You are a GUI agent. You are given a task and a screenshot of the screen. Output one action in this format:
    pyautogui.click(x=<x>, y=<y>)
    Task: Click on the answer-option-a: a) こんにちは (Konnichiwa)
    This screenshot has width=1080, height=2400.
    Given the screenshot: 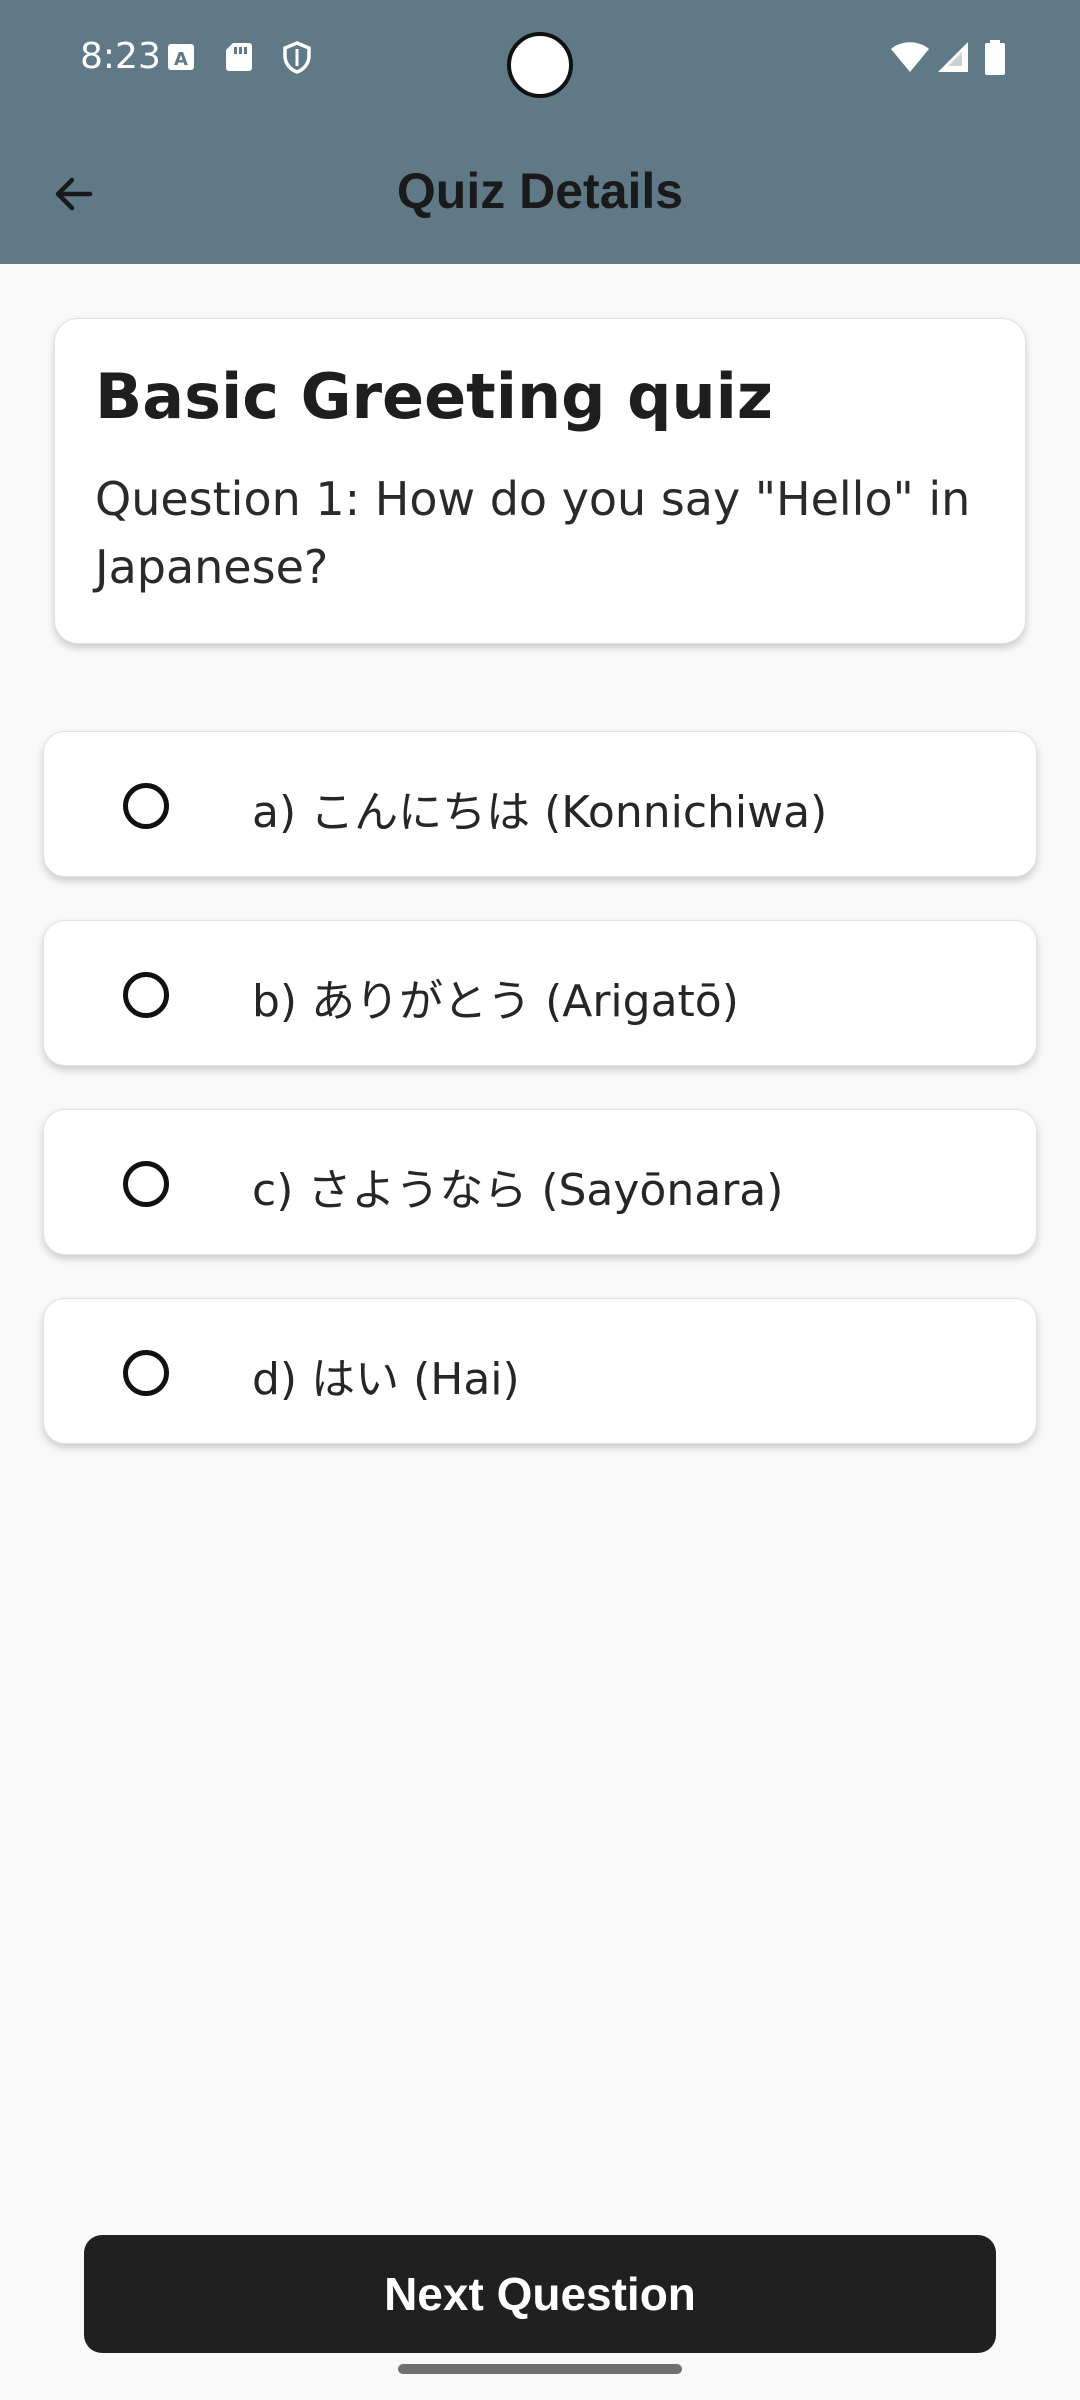 What is the action you would take?
    pyautogui.click(x=540, y=804)
    